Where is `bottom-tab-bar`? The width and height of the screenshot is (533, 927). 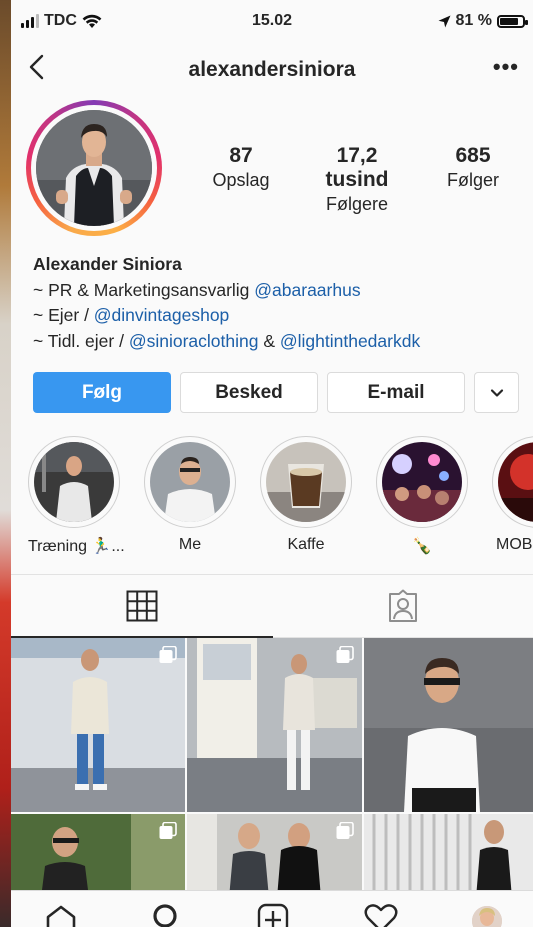
bottom-tab-bar is located at coordinates (272, 908).